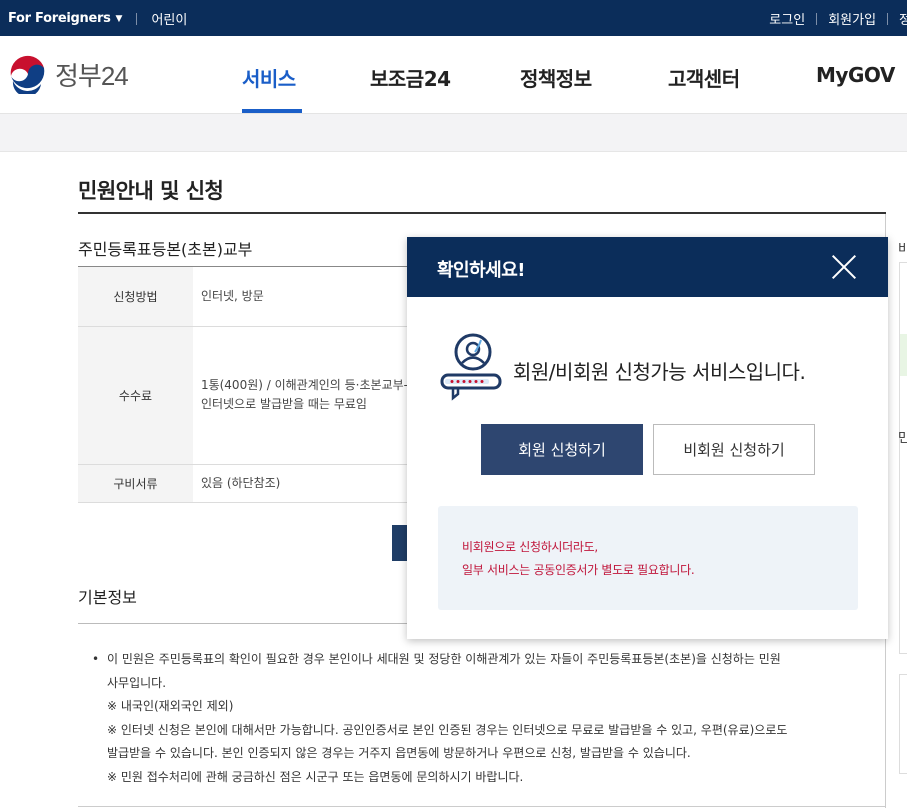 The width and height of the screenshot is (907, 808). Describe the element at coordinates (240, 482) in the screenshot. I see `cell-text: 있음 (하단참조)` at that location.